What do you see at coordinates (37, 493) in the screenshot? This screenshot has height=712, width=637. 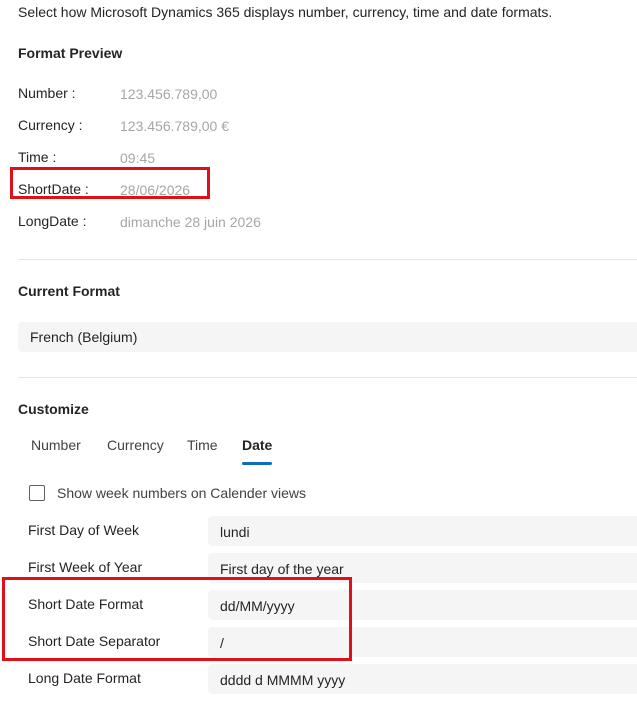 I see `week-numbers-checkbox` at bounding box center [37, 493].